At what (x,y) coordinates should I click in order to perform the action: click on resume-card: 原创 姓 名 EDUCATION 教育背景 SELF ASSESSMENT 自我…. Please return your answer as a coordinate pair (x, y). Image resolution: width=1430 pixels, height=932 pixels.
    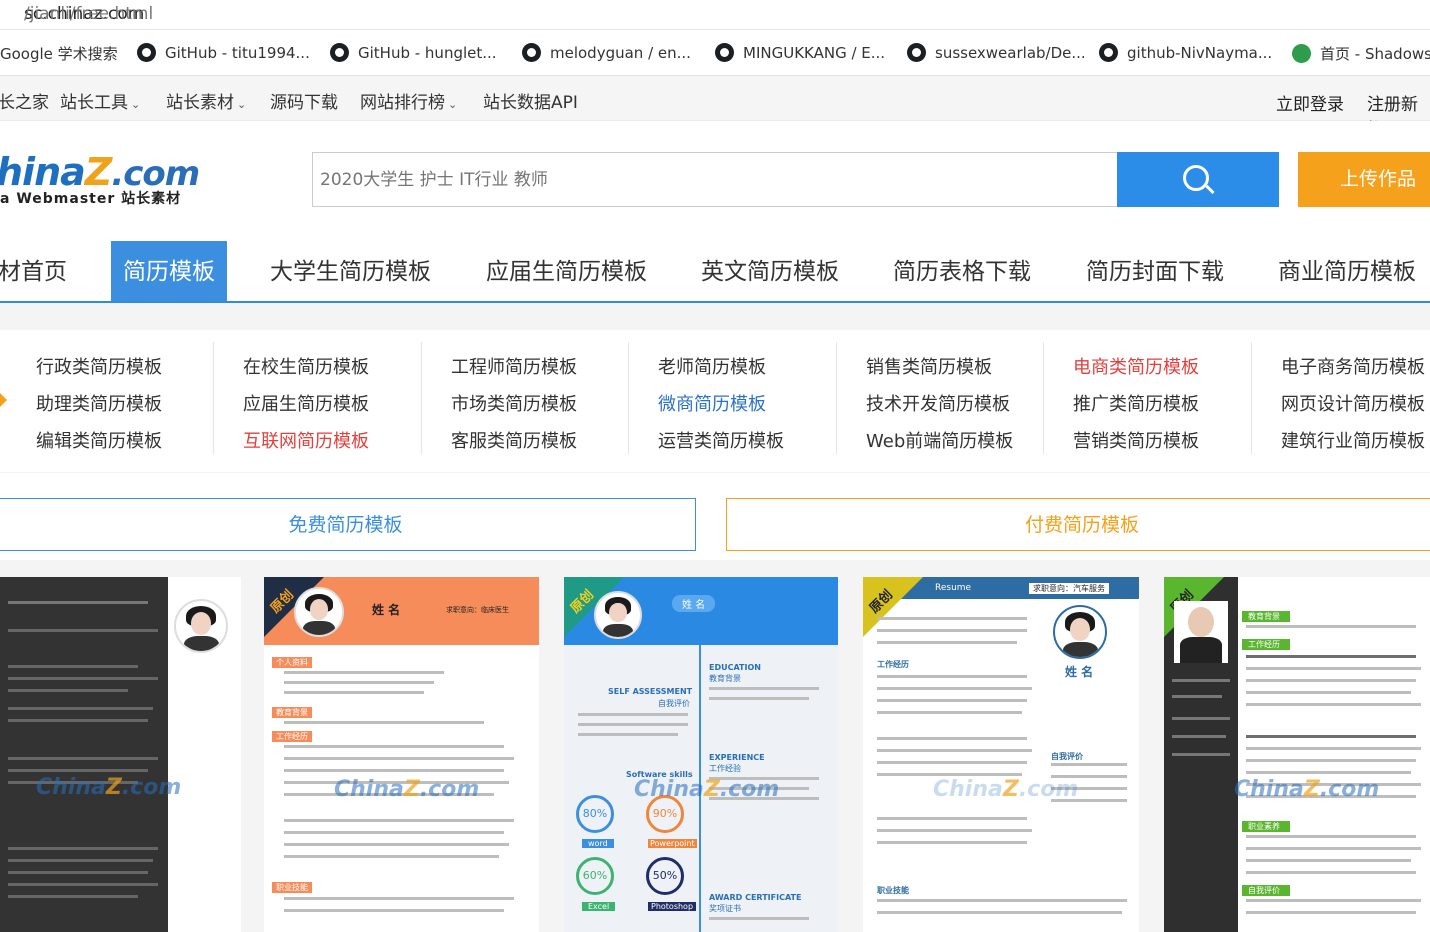
    Looking at the image, I should click on (701, 754).